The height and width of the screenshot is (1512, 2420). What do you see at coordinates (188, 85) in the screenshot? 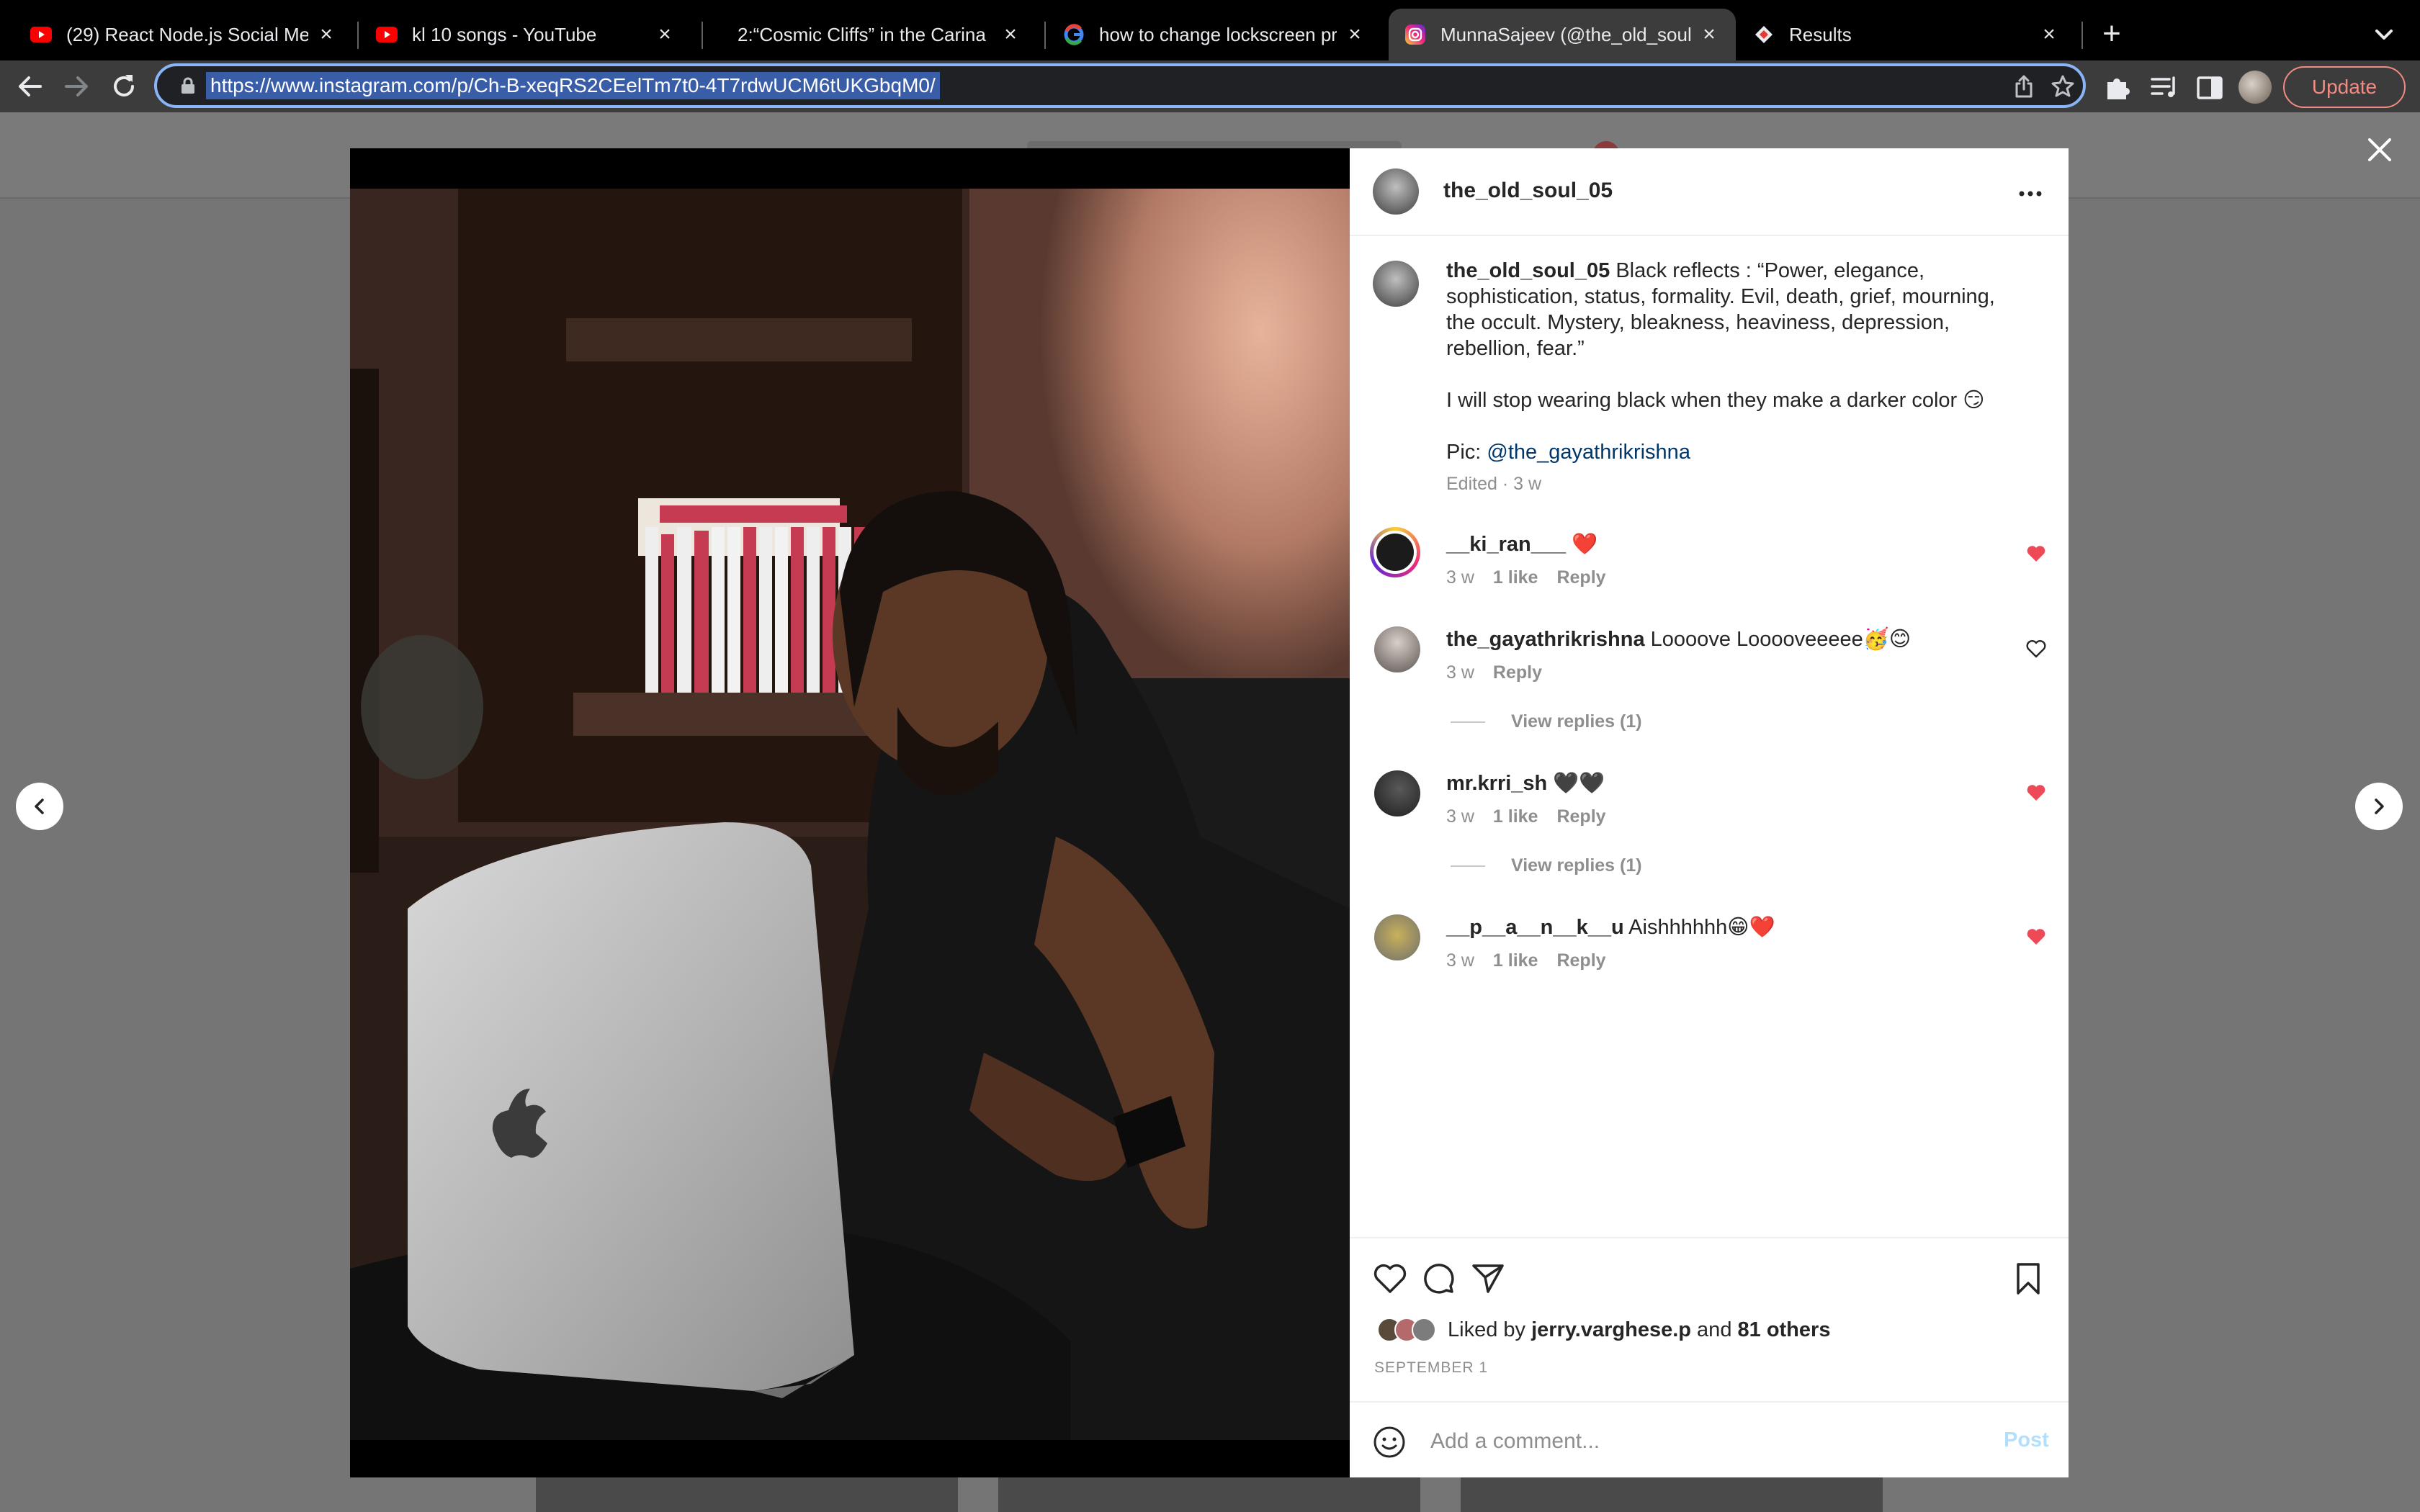
I see `lock-icon` at bounding box center [188, 85].